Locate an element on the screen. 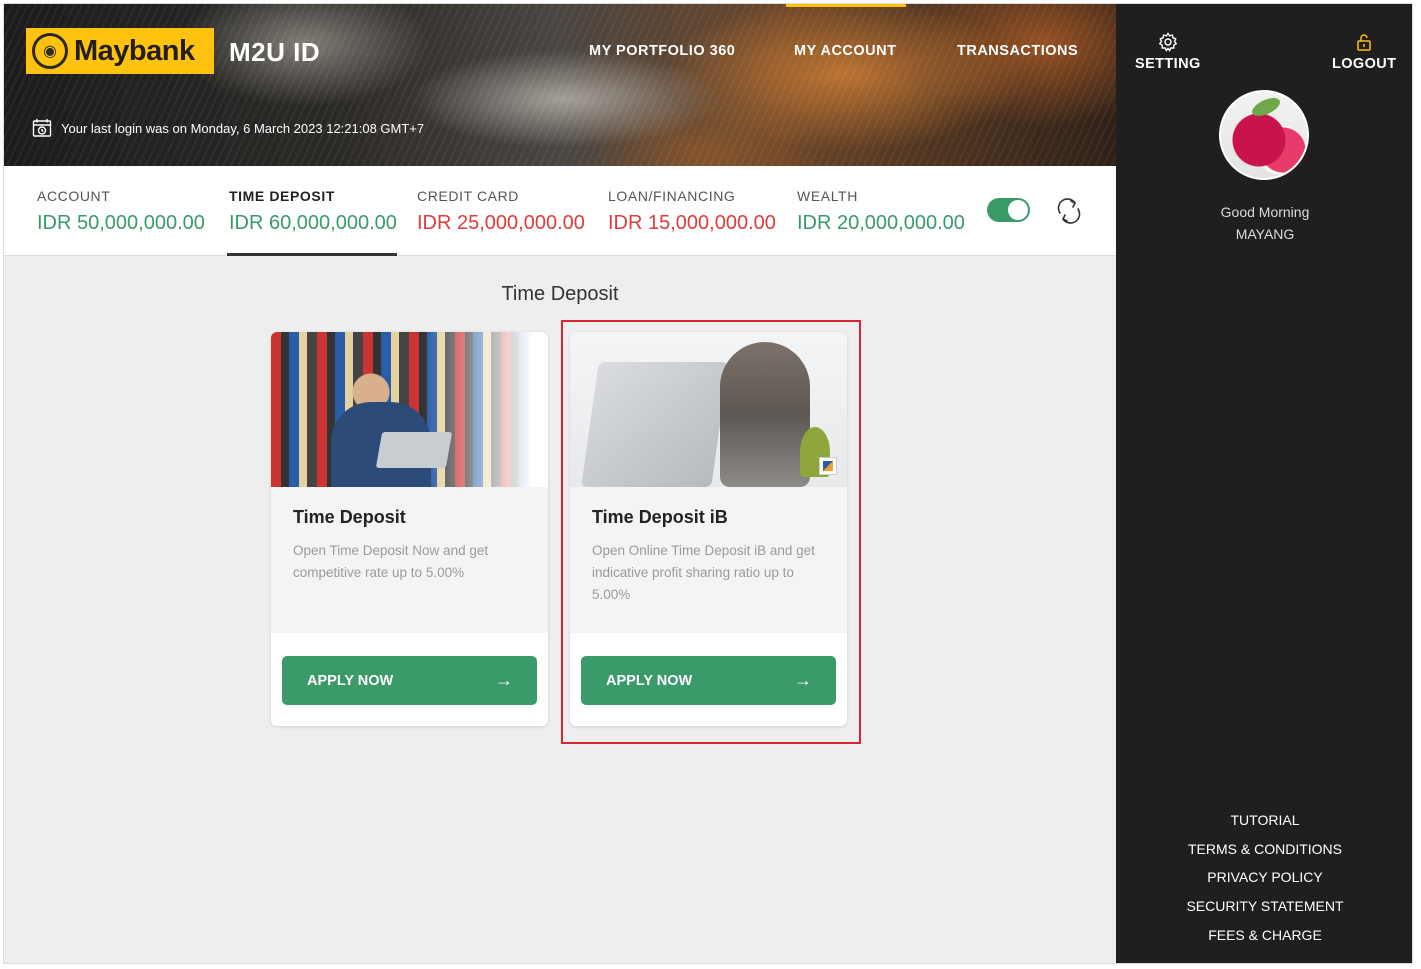  lock-icon is located at coordinates (1364, 42).